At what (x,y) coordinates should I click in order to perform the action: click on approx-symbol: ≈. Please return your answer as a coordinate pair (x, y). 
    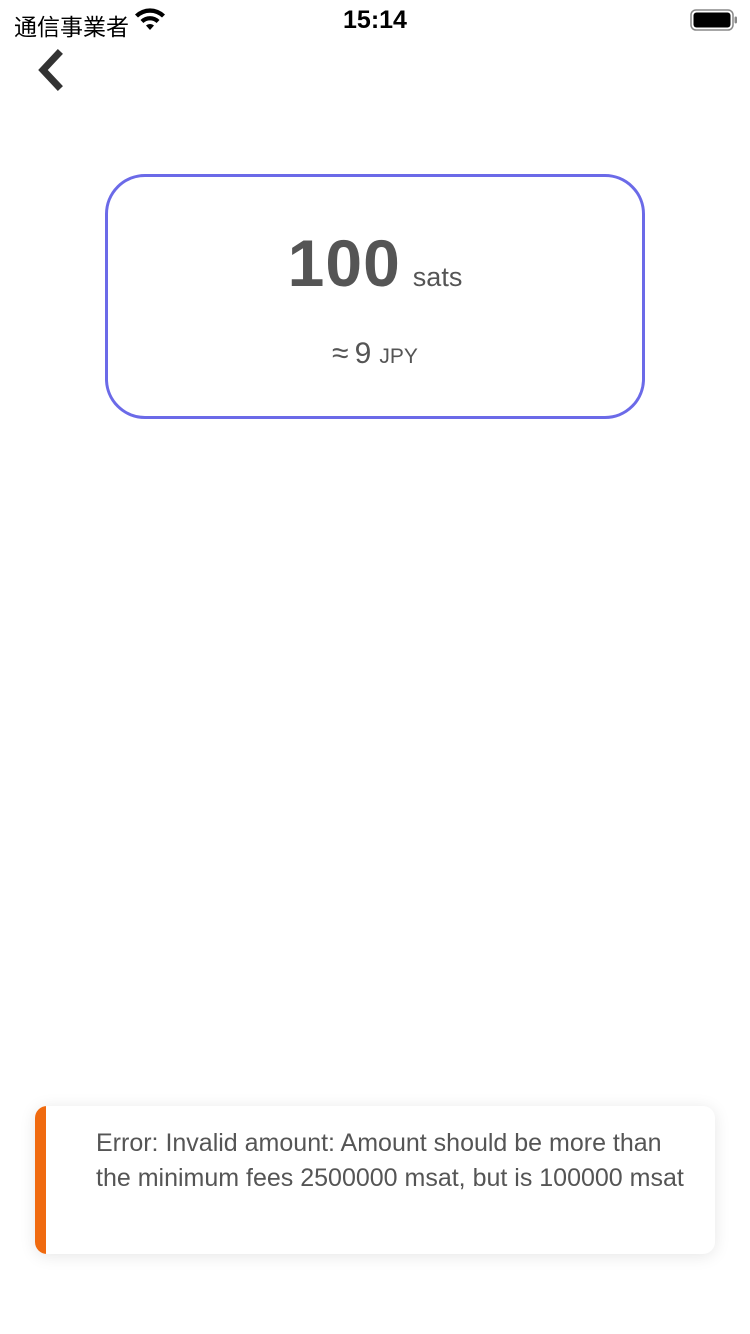
    Looking at the image, I should click on (340, 353).